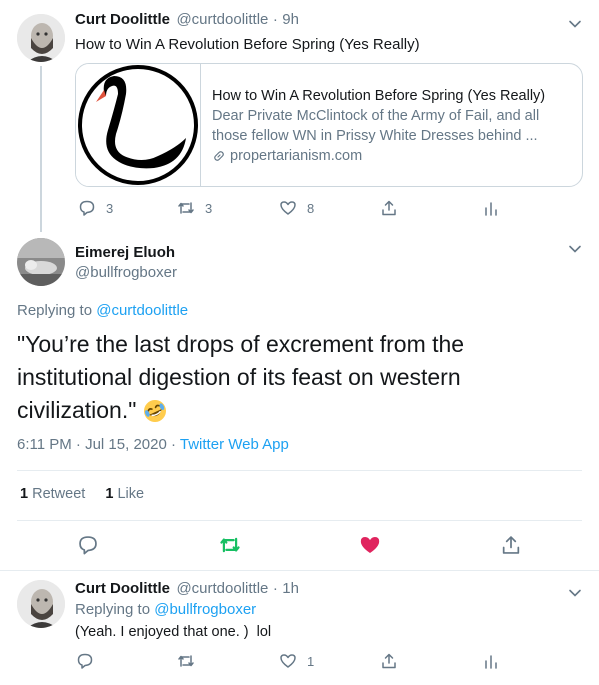 The height and width of the screenshot is (685, 599). Describe the element at coordinates (59, 494) in the screenshot. I see `retweet-stat-label: Retweet` at that location.